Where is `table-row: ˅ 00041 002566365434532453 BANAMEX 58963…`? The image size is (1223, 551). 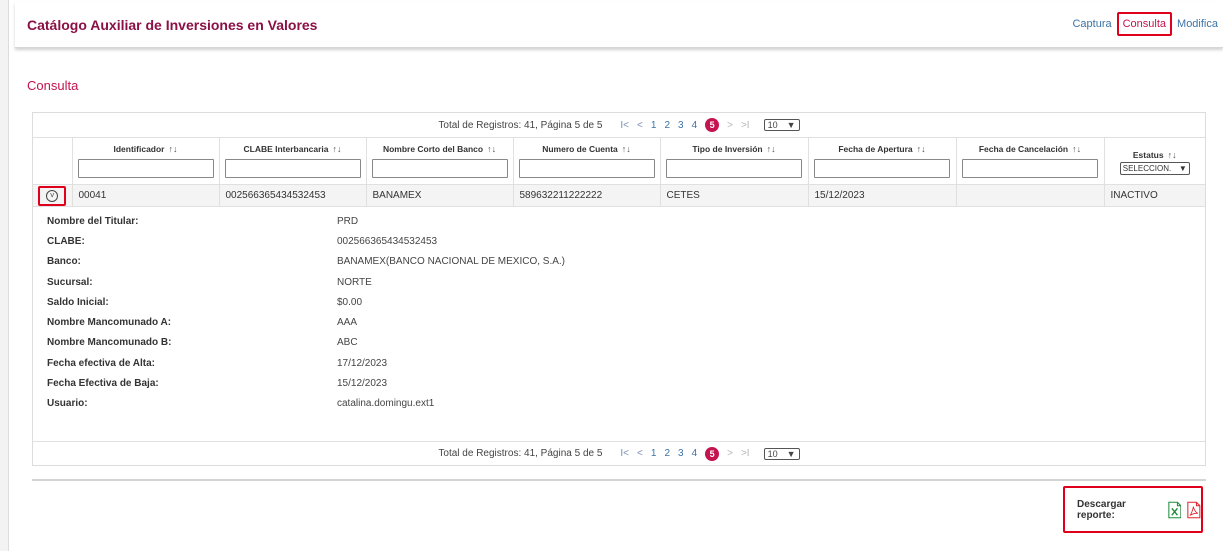 table-row: ˅ 00041 002566365434532453 BANAMEX 58963… is located at coordinates (619, 195).